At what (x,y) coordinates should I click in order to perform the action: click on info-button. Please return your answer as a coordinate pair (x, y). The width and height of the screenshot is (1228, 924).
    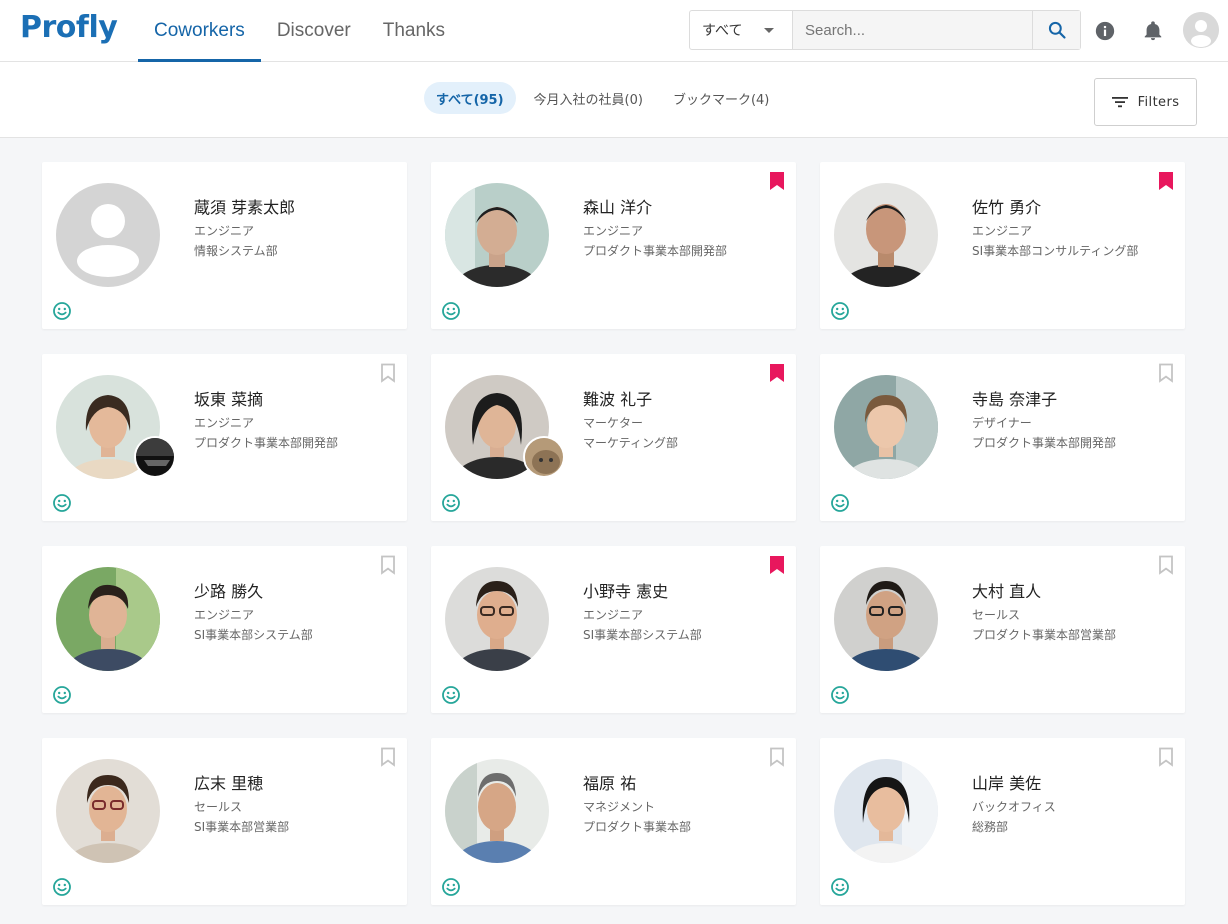
    Looking at the image, I should click on (1105, 31).